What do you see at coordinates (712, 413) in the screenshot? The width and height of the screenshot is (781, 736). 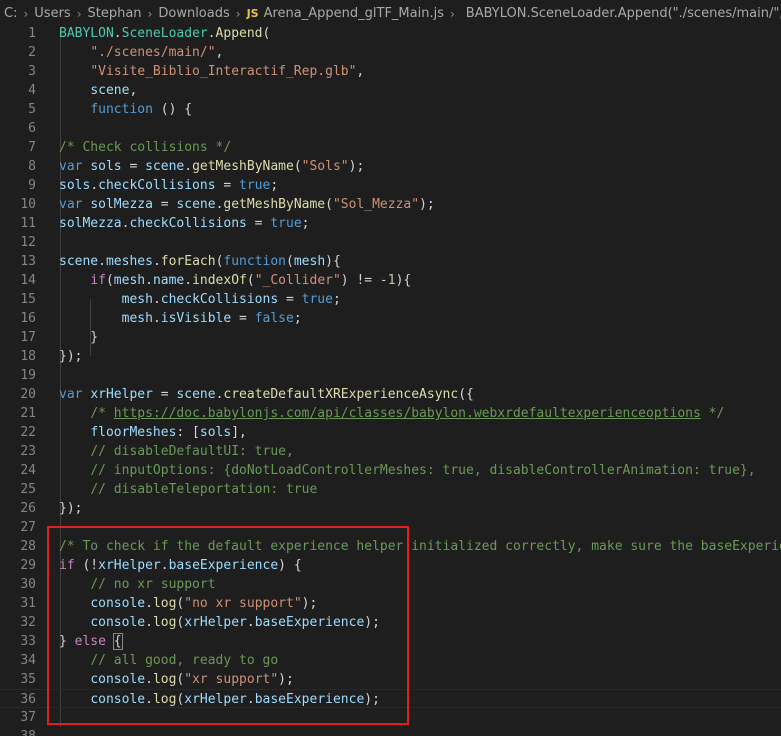 I see `code-token: */` at bounding box center [712, 413].